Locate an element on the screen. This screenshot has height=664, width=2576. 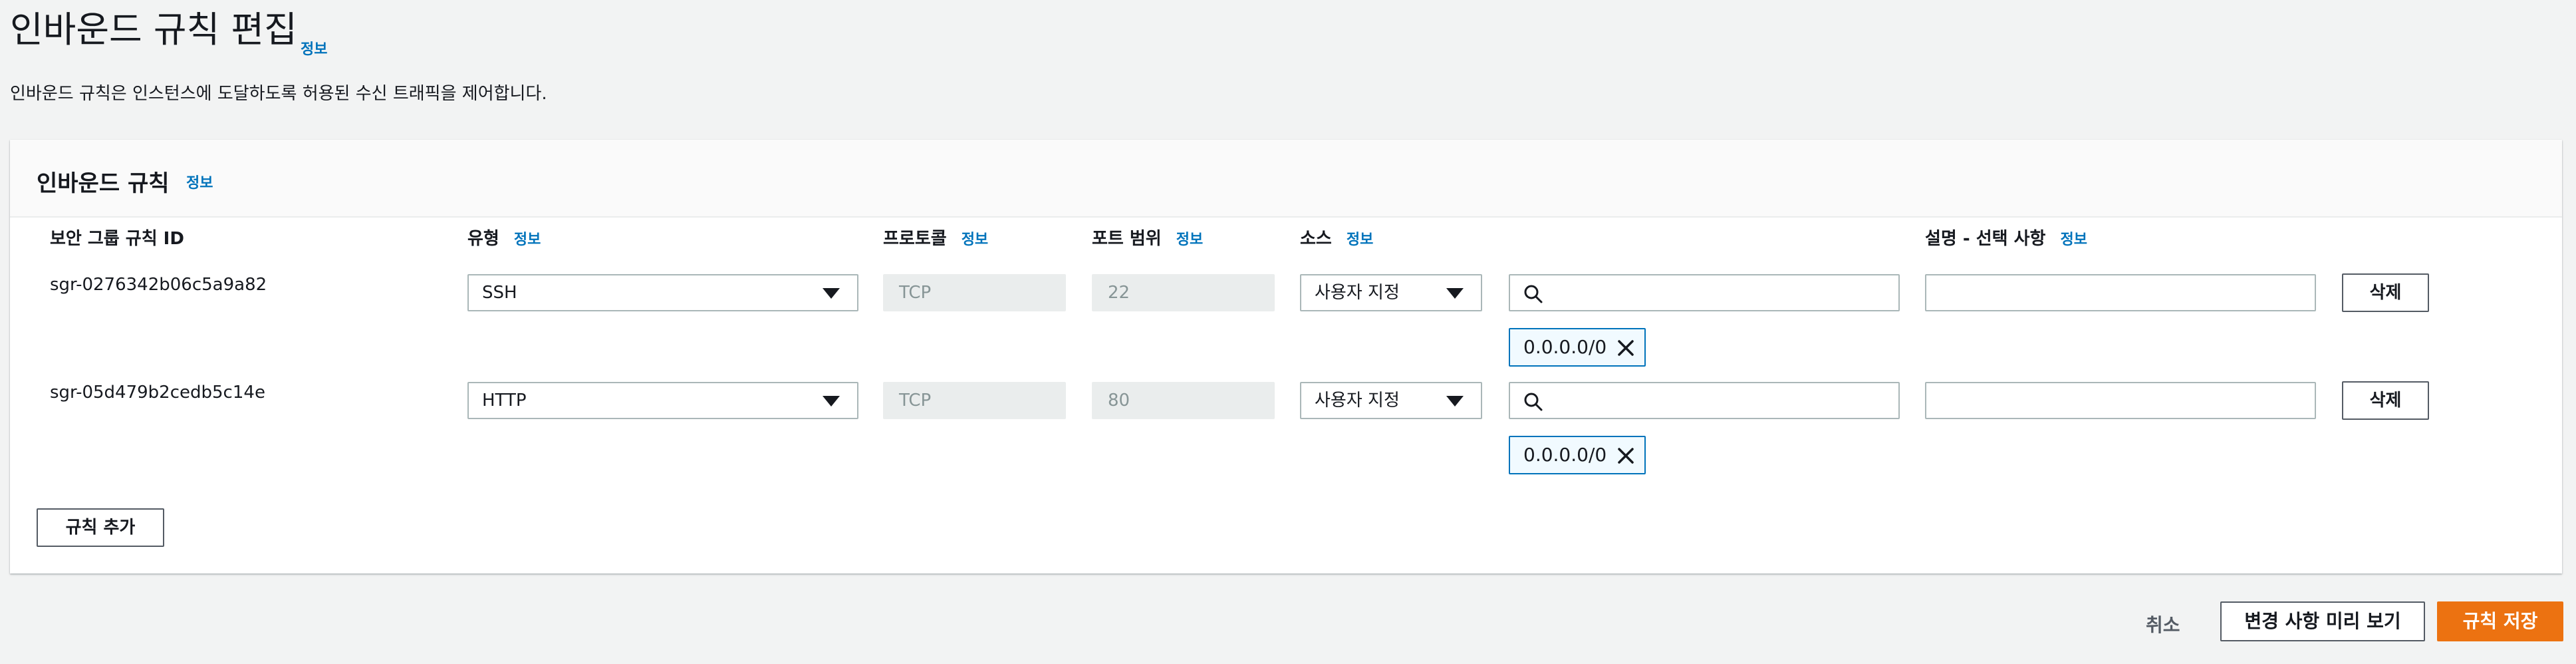
type-info-link: 정보 is located at coordinates (527, 240).